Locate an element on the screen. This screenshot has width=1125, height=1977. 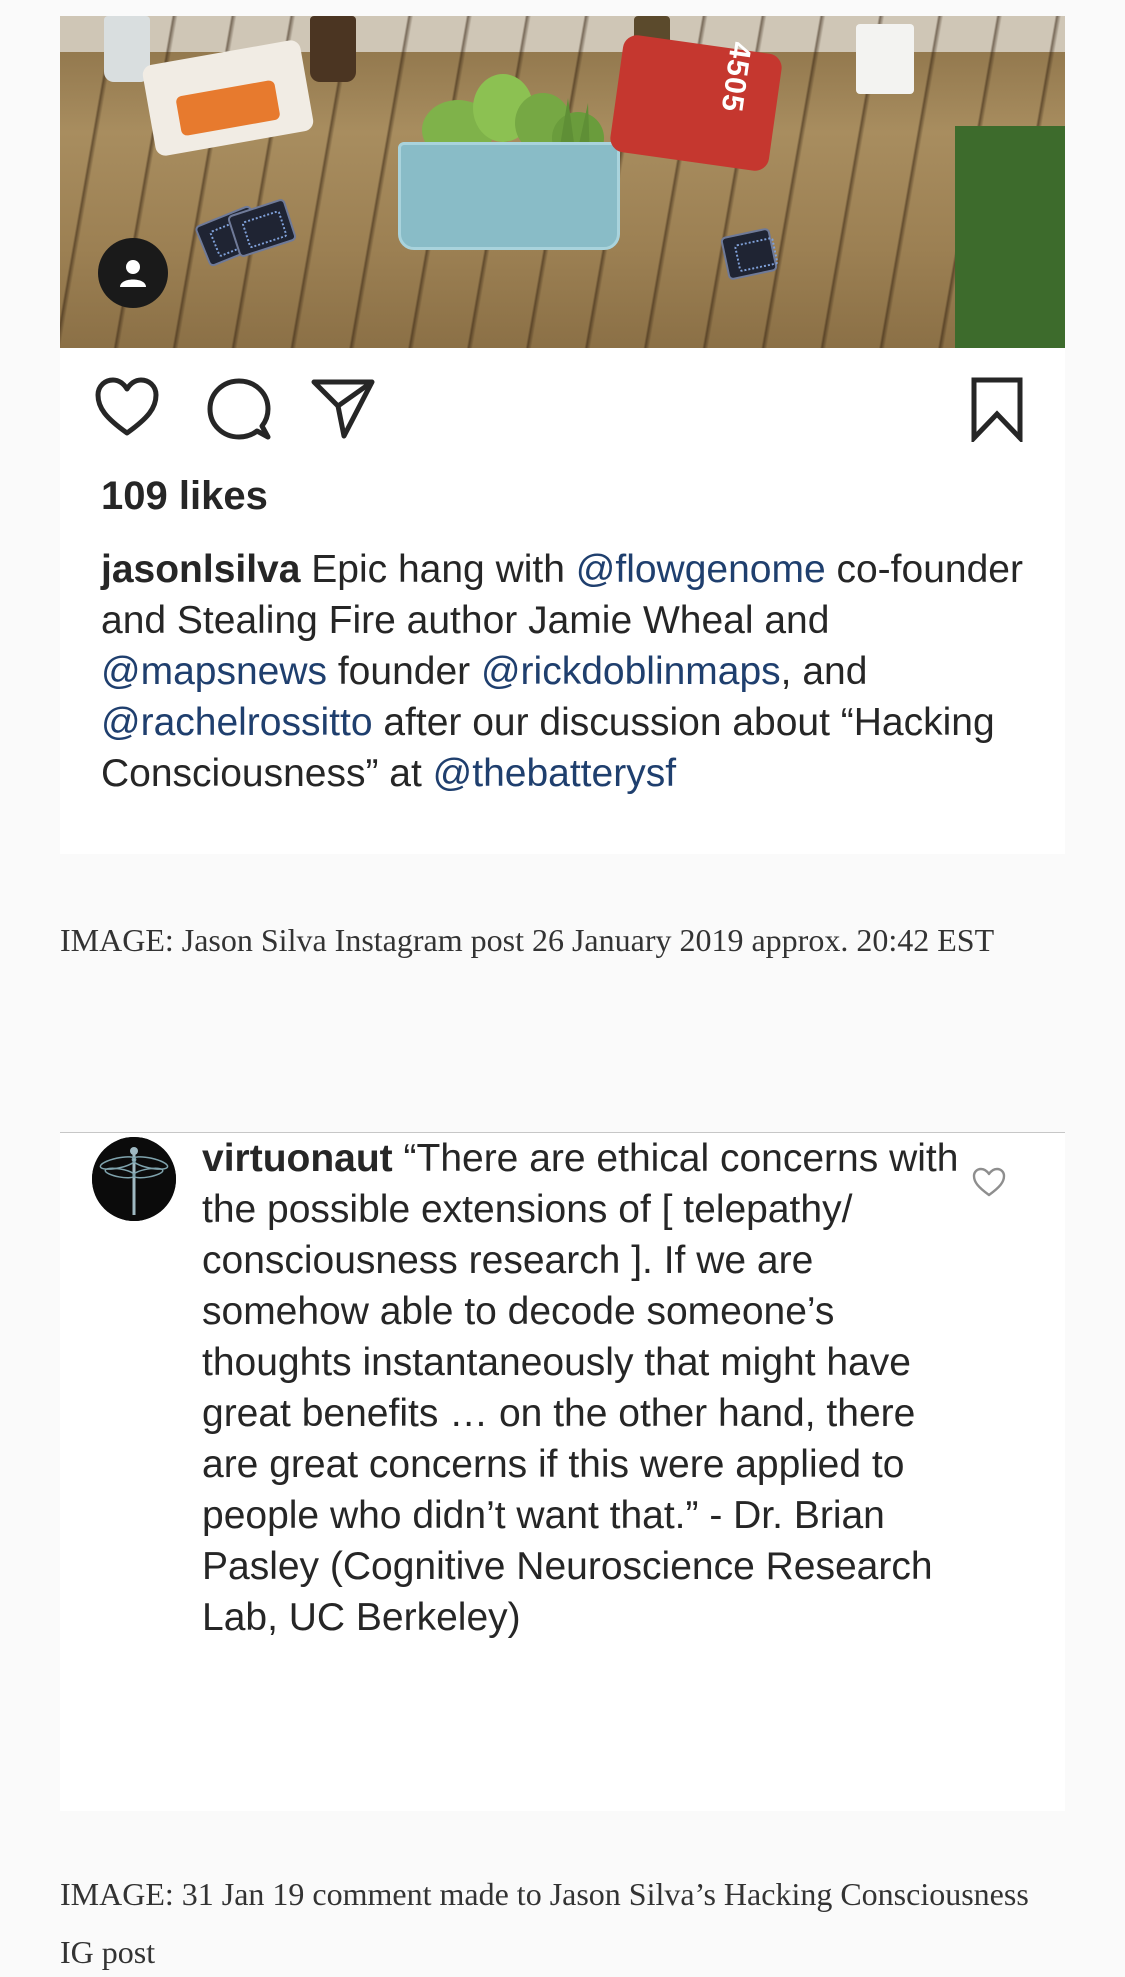
heart-outline-icon is located at coordinates (989, 1182).